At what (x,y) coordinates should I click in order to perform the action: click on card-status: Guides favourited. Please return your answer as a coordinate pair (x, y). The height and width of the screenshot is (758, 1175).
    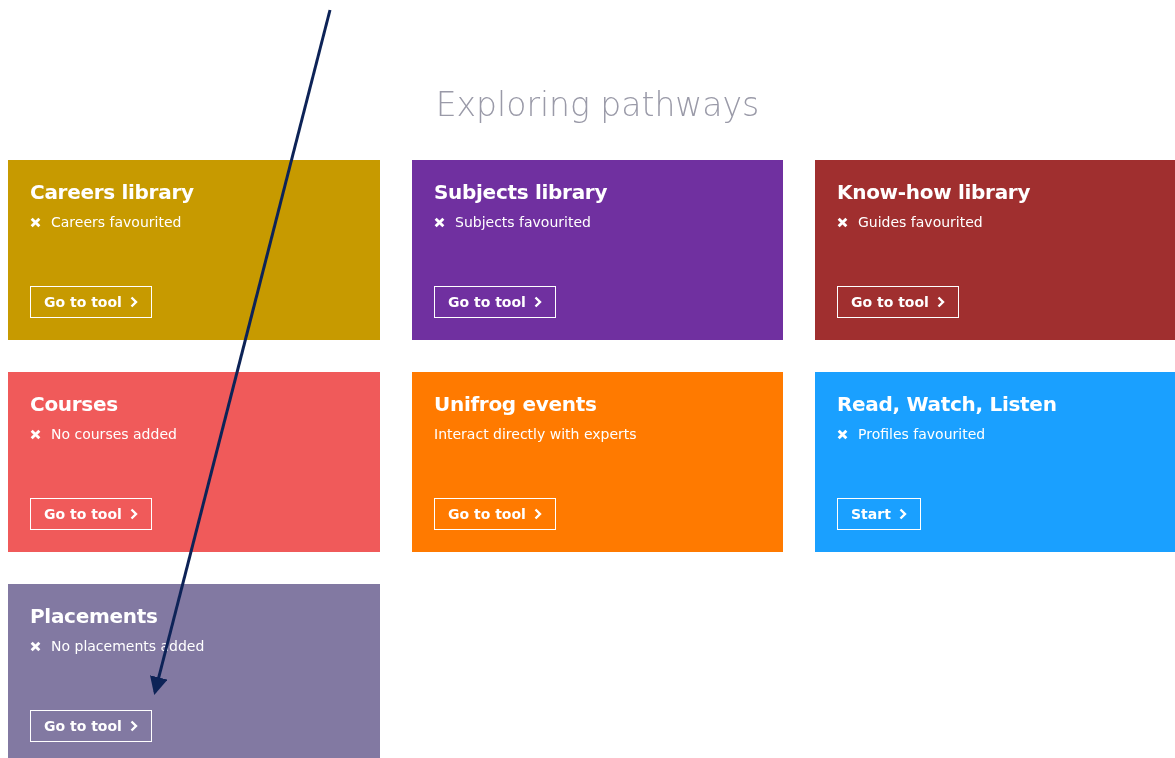
    Looking at the image, I should click on (920, 222).